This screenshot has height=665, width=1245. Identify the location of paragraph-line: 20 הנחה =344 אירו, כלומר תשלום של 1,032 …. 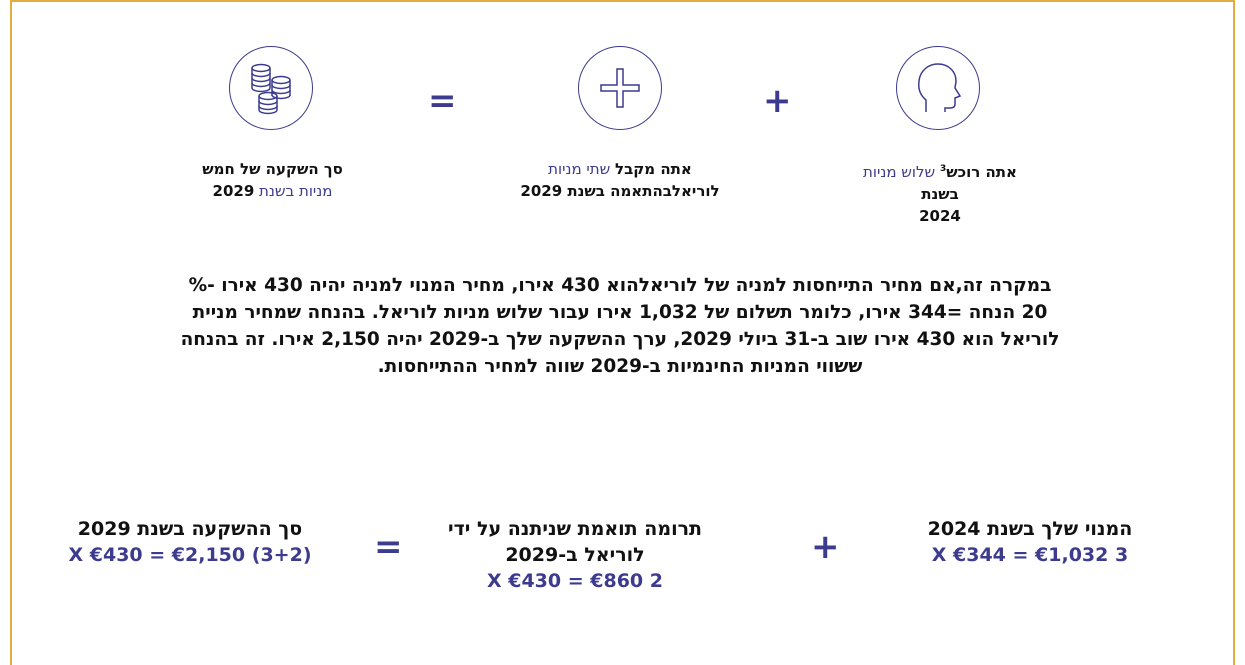
(620, 312).